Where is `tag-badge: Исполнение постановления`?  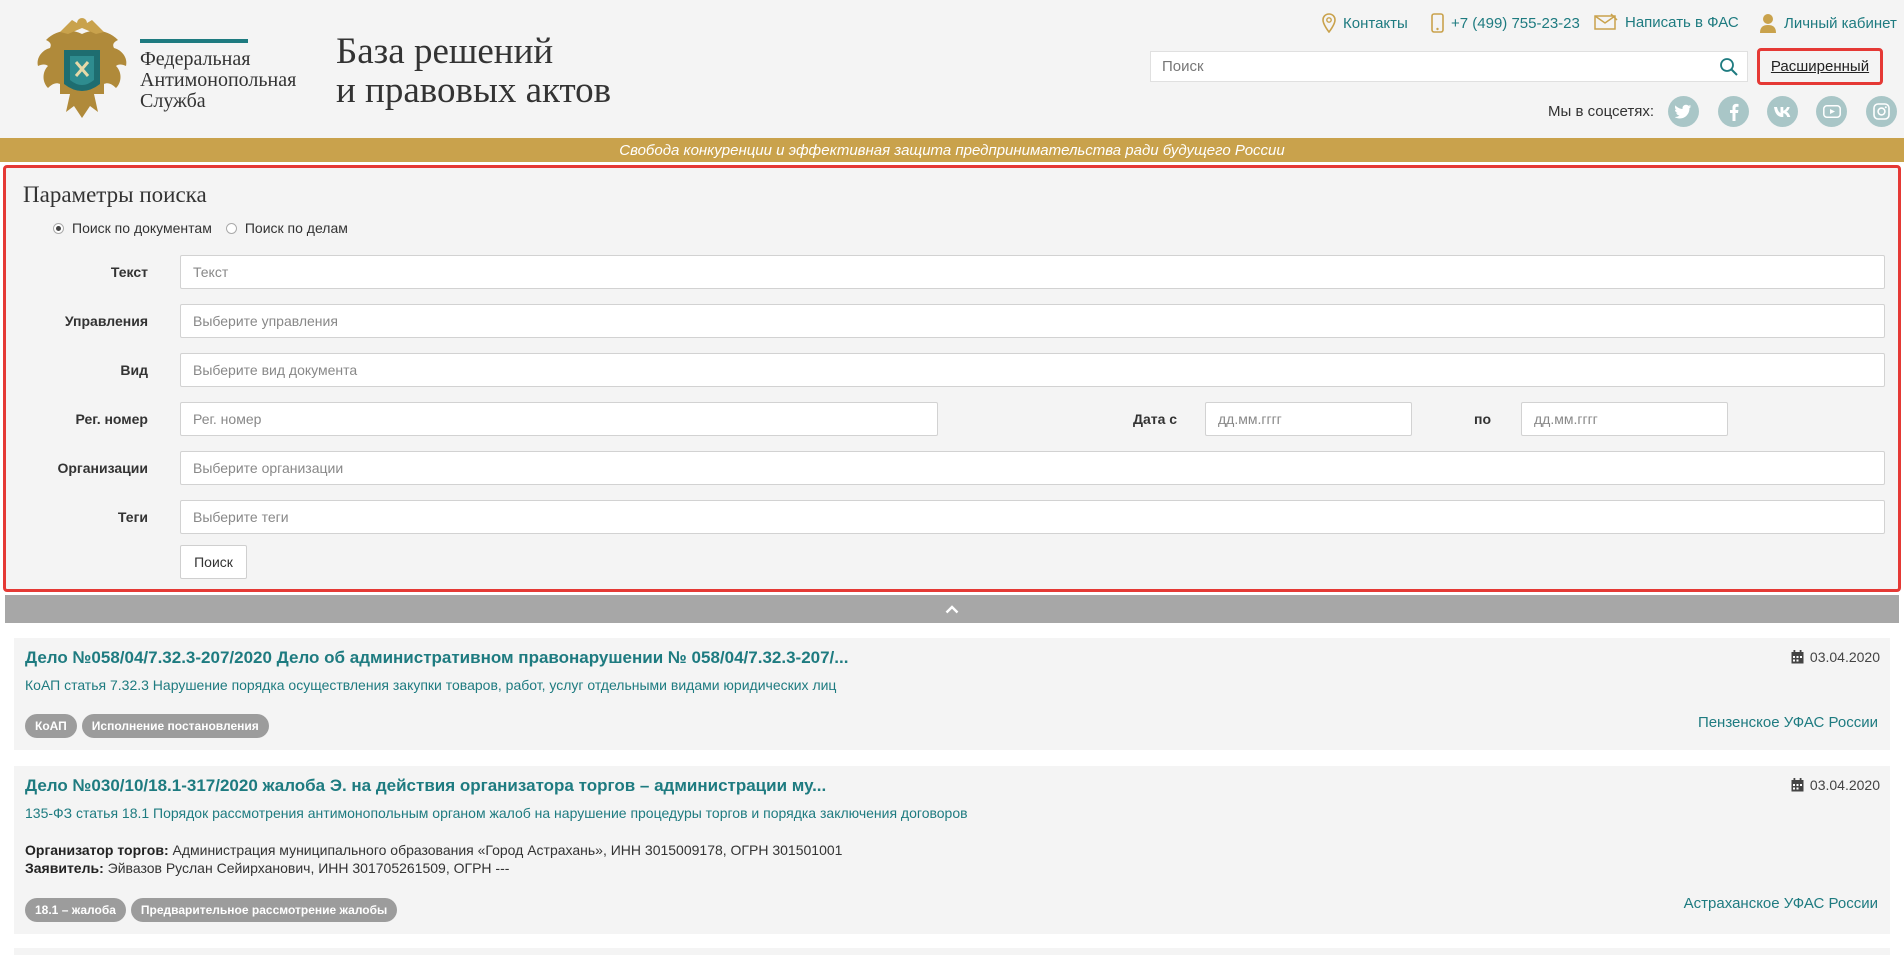
tag-badge: Исполнение постановления is located at coordinates (175, 726).